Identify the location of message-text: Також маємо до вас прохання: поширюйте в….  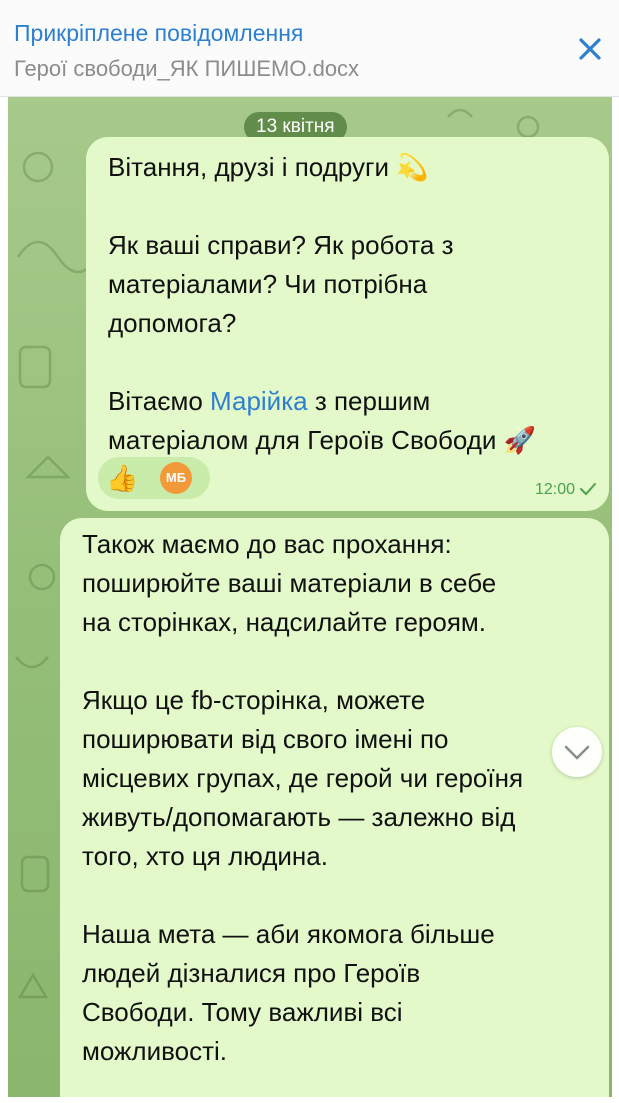
(289, 583).